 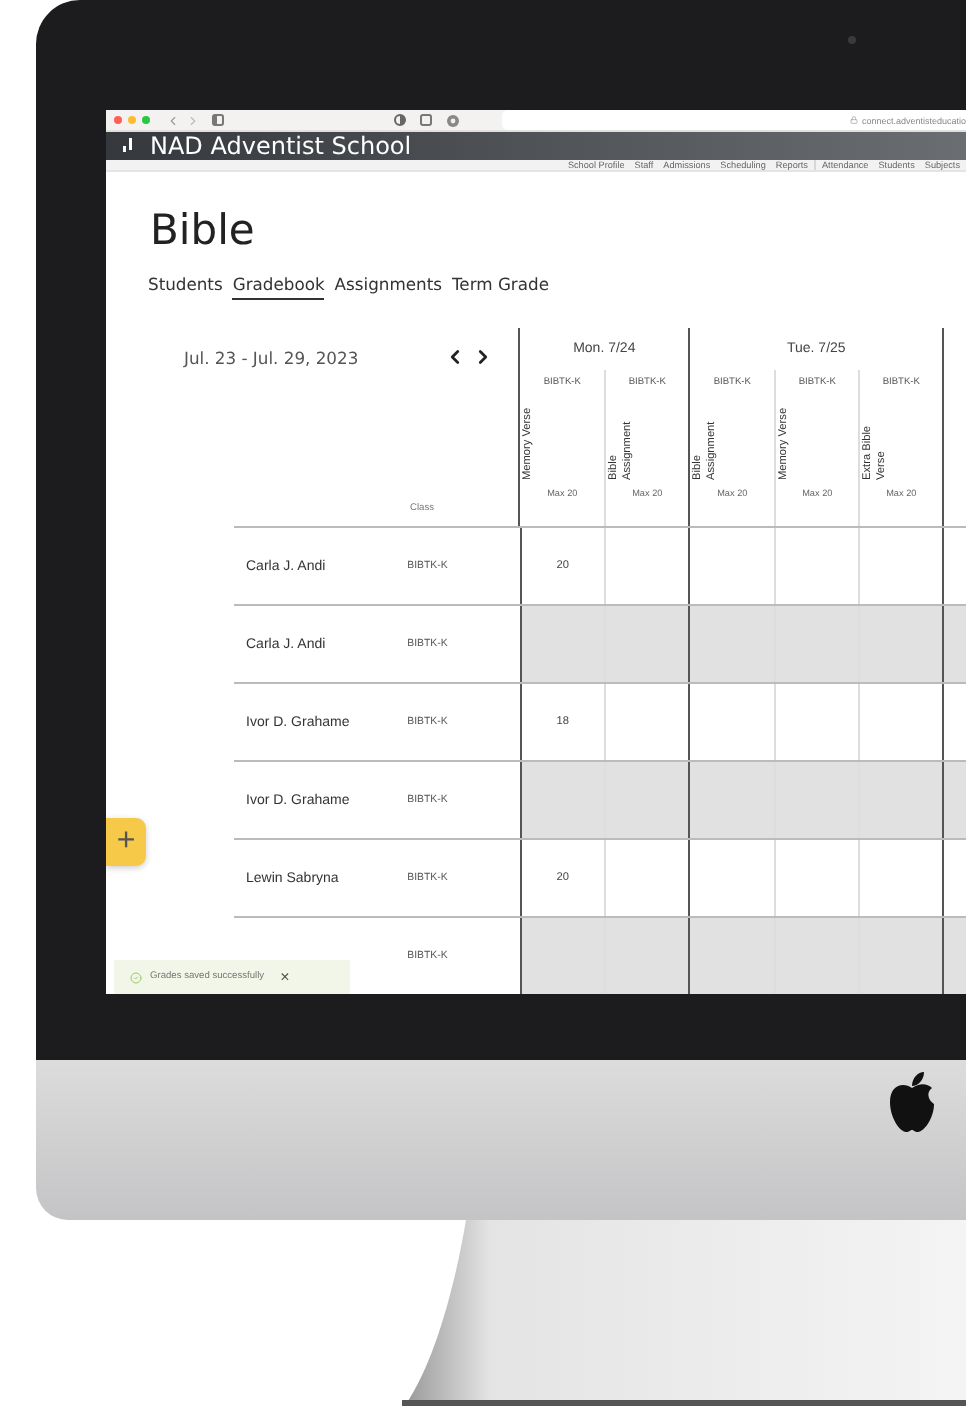 I want to click on apple-icon, so click(x=912, y=1102).